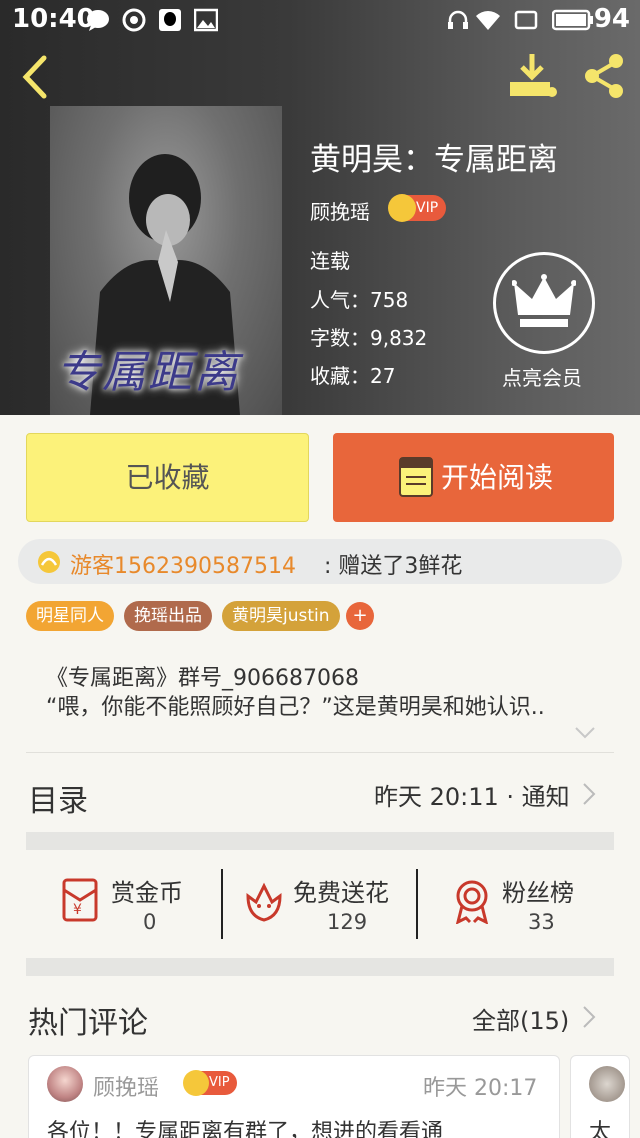  What do you see at coordinates (166, 260) in the screenshot?
I see `book-cover: 专属距离` at bounding box center [166, 260].